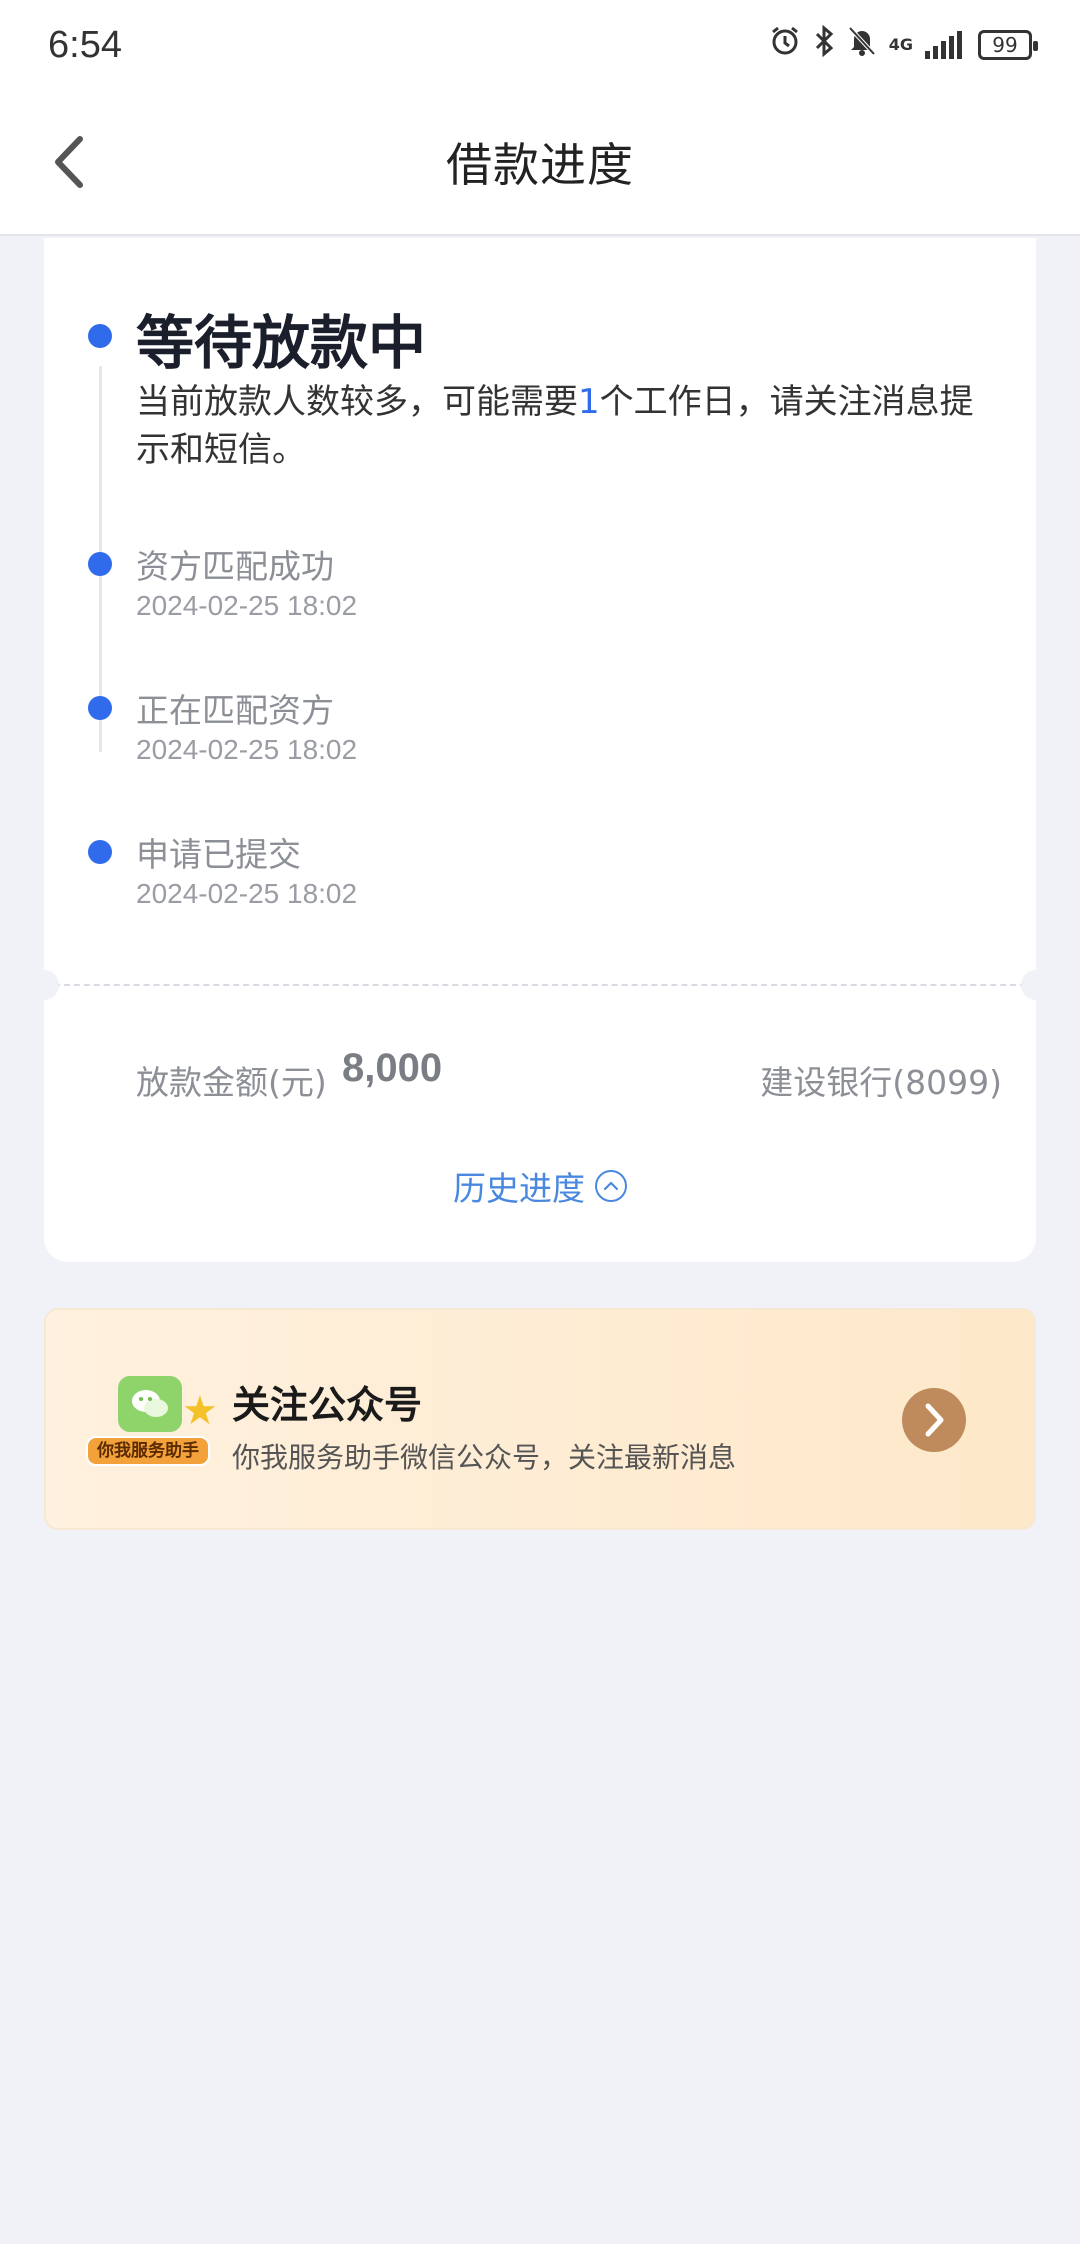  Describe the element at coordinates (392, 1068) in the screenshot. I see `amount-value: 8,000` at that location.